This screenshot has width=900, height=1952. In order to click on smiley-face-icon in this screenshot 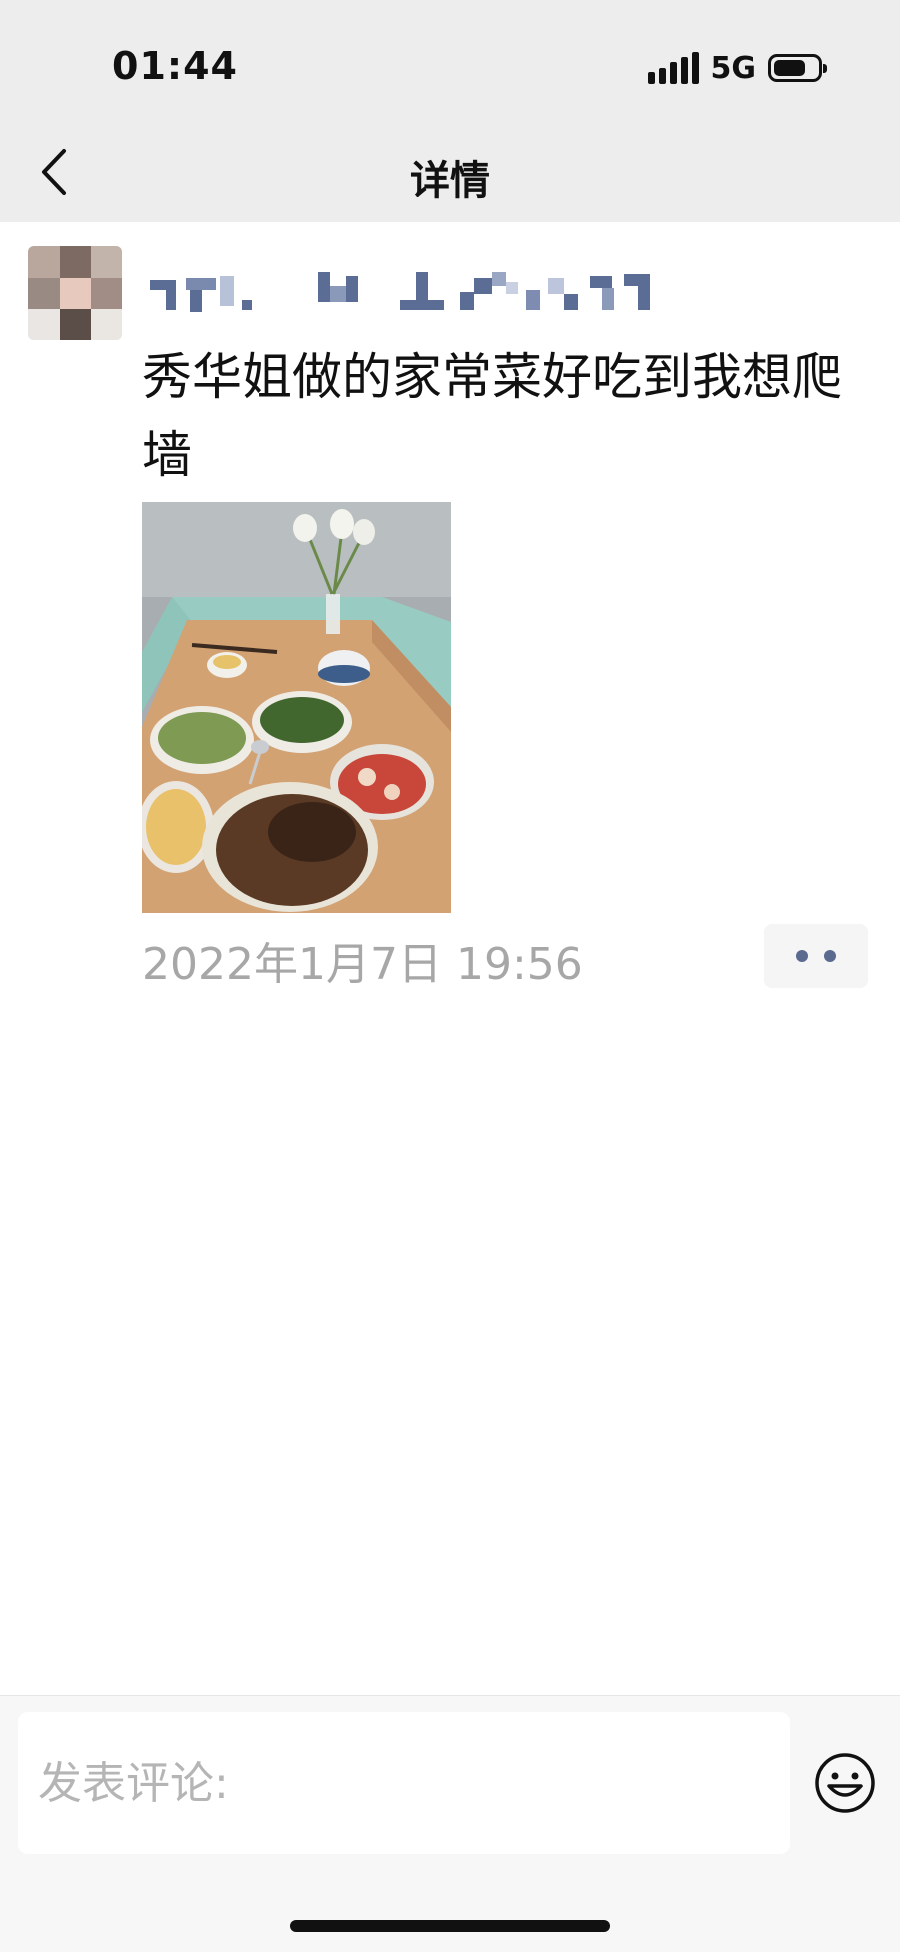, I will do `click(845, 1783)`.